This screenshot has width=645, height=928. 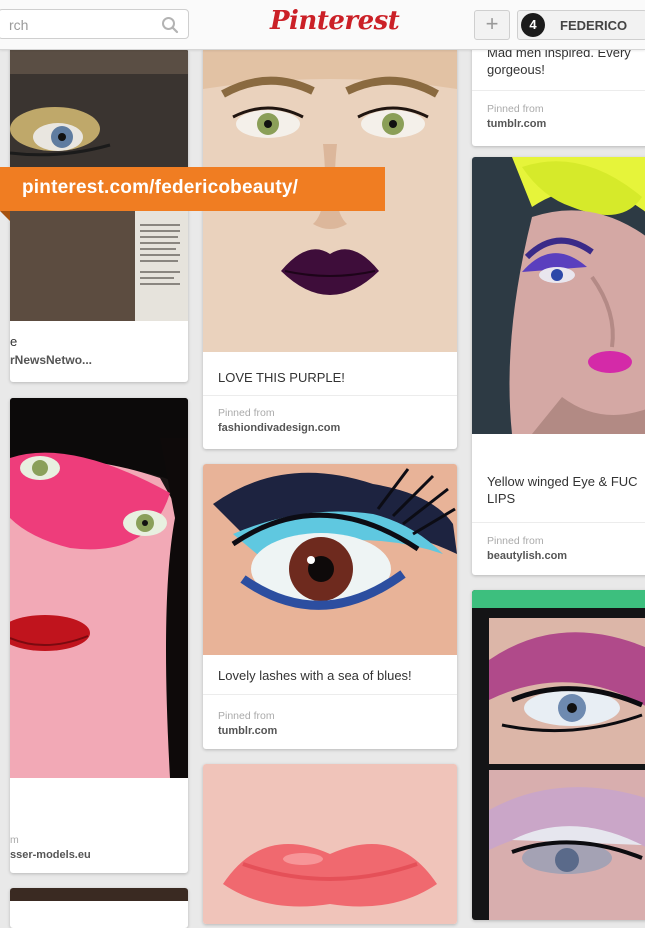 What do you see at coordinates (50, 855) in the screenshot?
I see `pin-source: sser-models.eu` at bounding box center [50, 855].